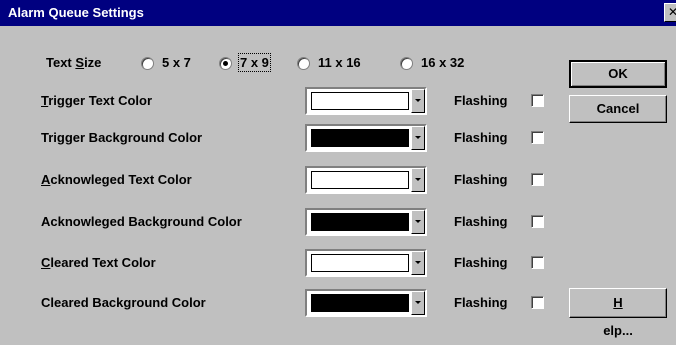  I want to click on close-icon: ✕, so click(672, 12).